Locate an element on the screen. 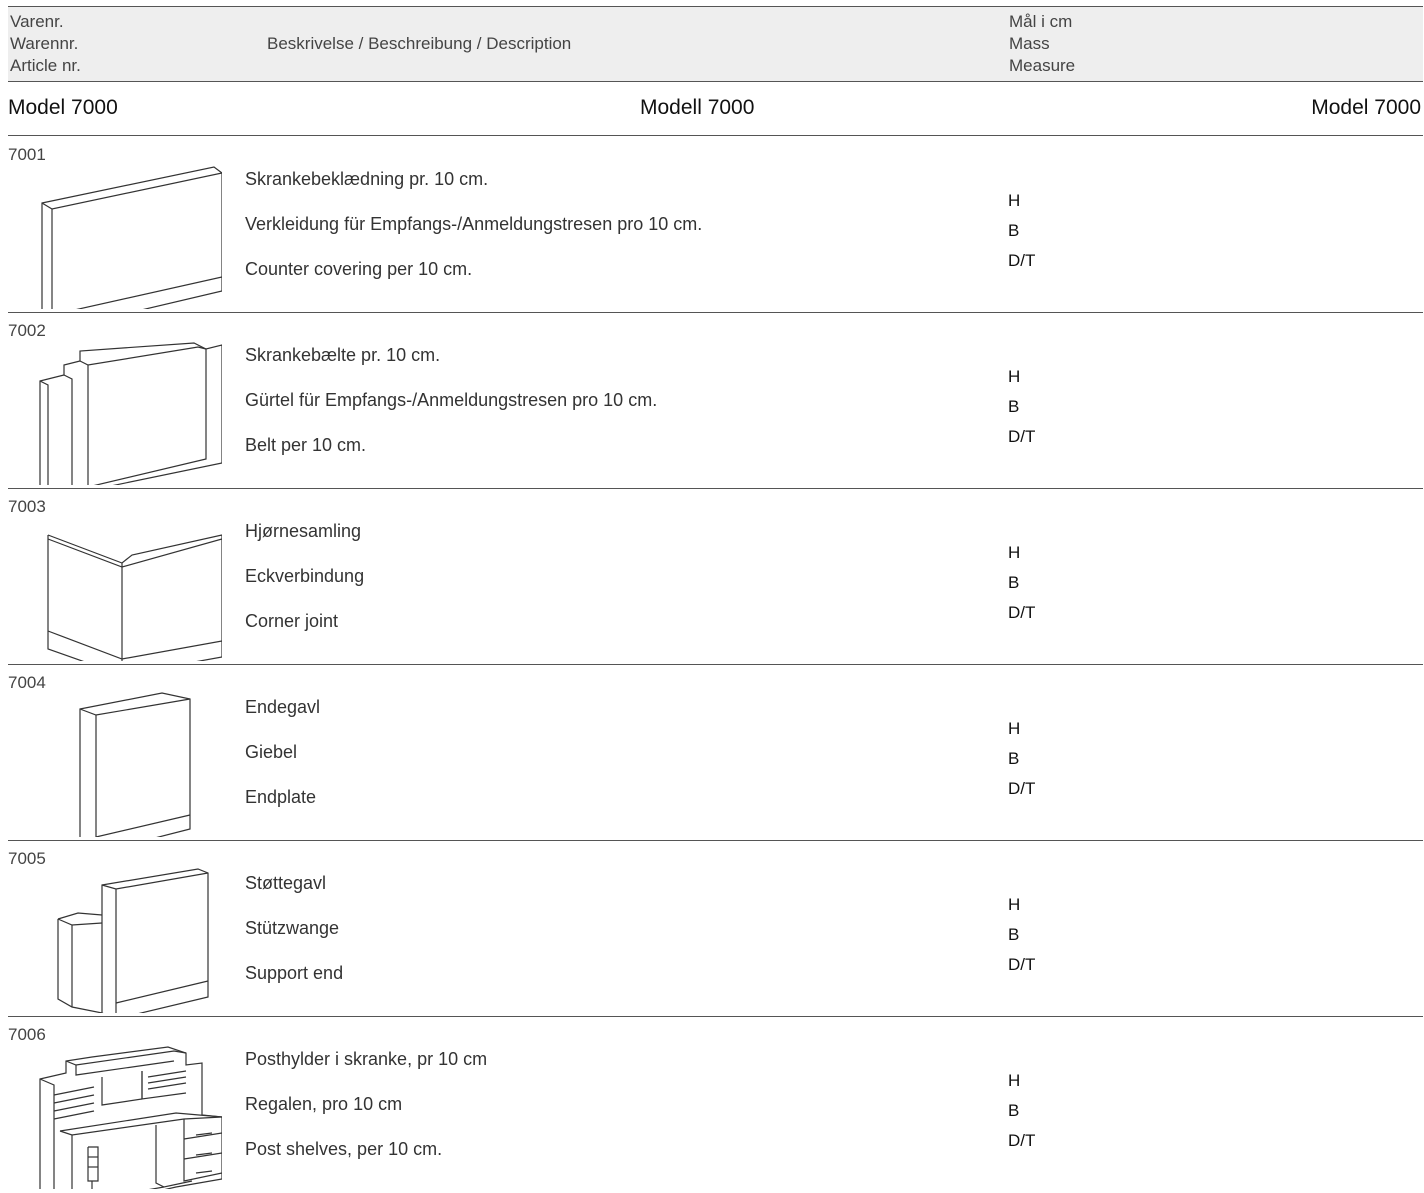 The height and width of the screenshot is (1193, 1424). description-da: Støttegavl is located at coordinates (286, 883).